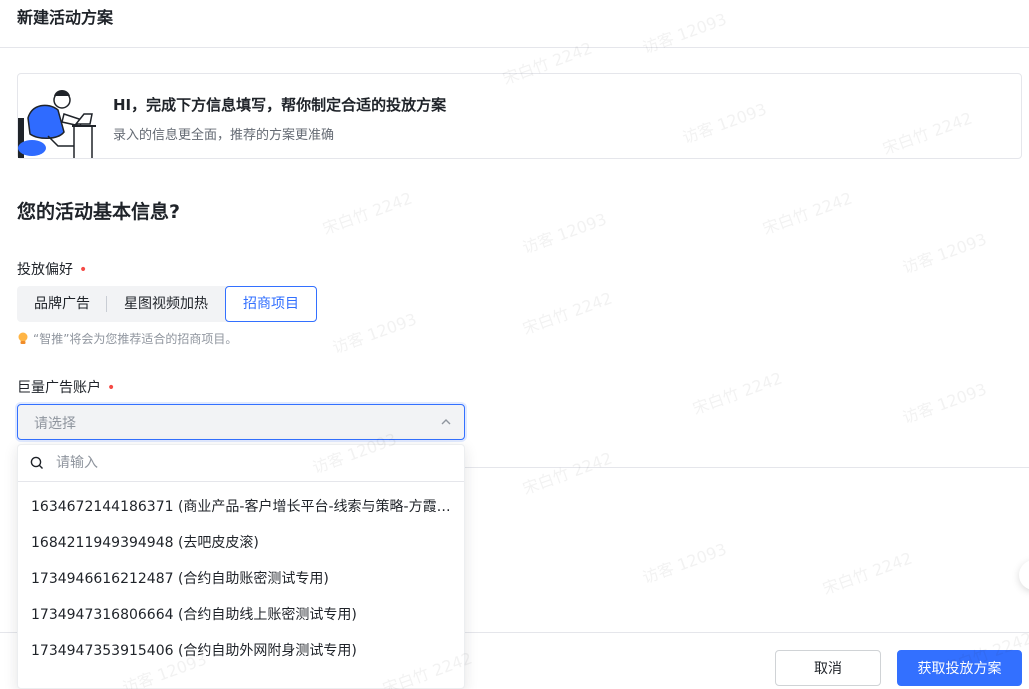 Image resolution: width=1029 pixels, height=689 pixels. Describe the element at coordinates (959, 668) in the screenshot. I see `get-plan-button: 获取投放方案` at that location.